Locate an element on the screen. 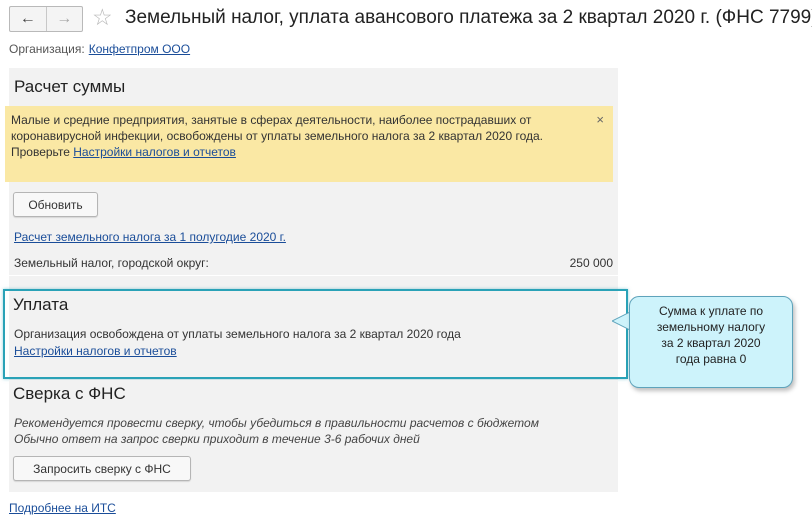 The width and height of the screenshot is (812, 531). its-link: Подробнее на ИТС is located at coordinates (62, 508).